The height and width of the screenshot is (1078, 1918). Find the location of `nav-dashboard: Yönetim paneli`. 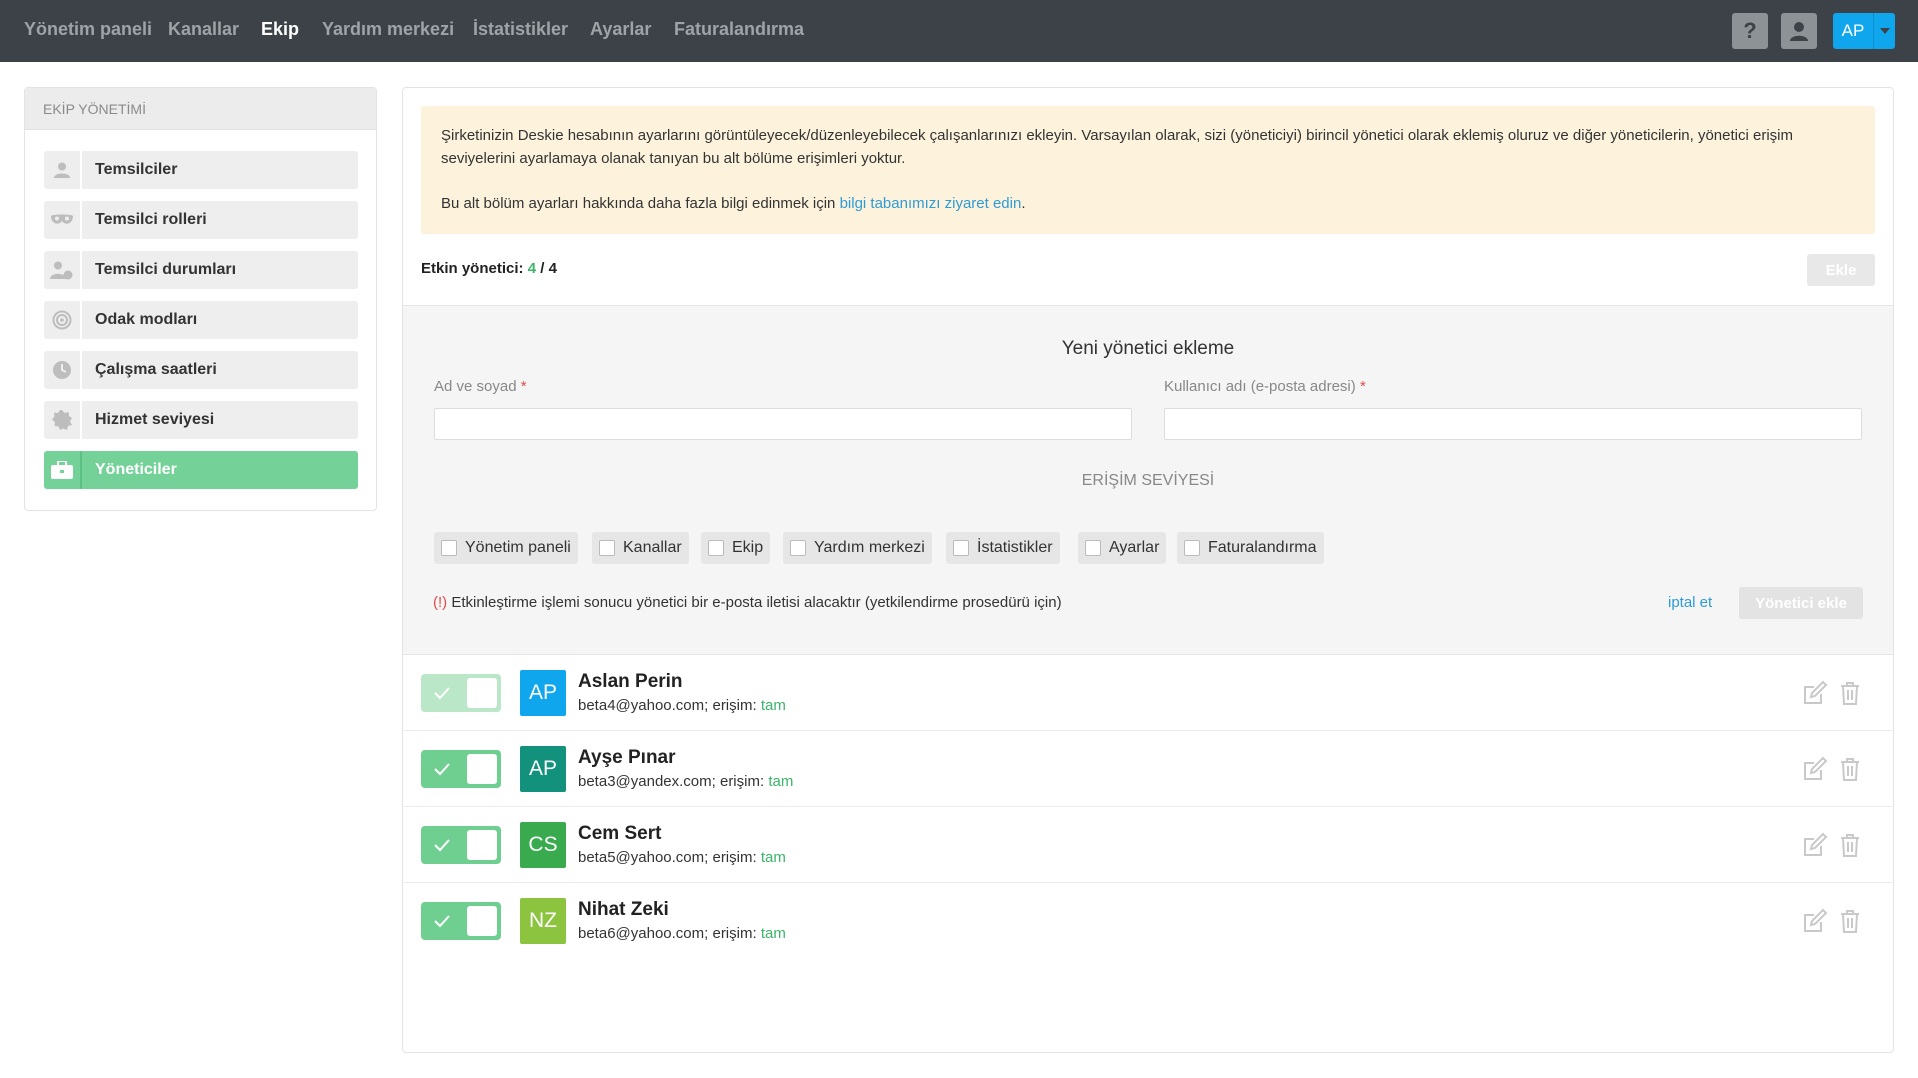

nav-dashboard: Yönetim paneli is located at coordinates (88, 29).